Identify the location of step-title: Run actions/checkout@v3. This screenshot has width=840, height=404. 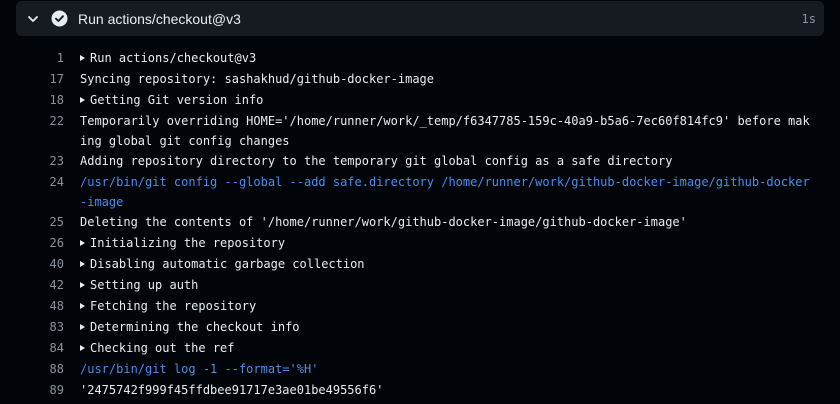
(159, 18).